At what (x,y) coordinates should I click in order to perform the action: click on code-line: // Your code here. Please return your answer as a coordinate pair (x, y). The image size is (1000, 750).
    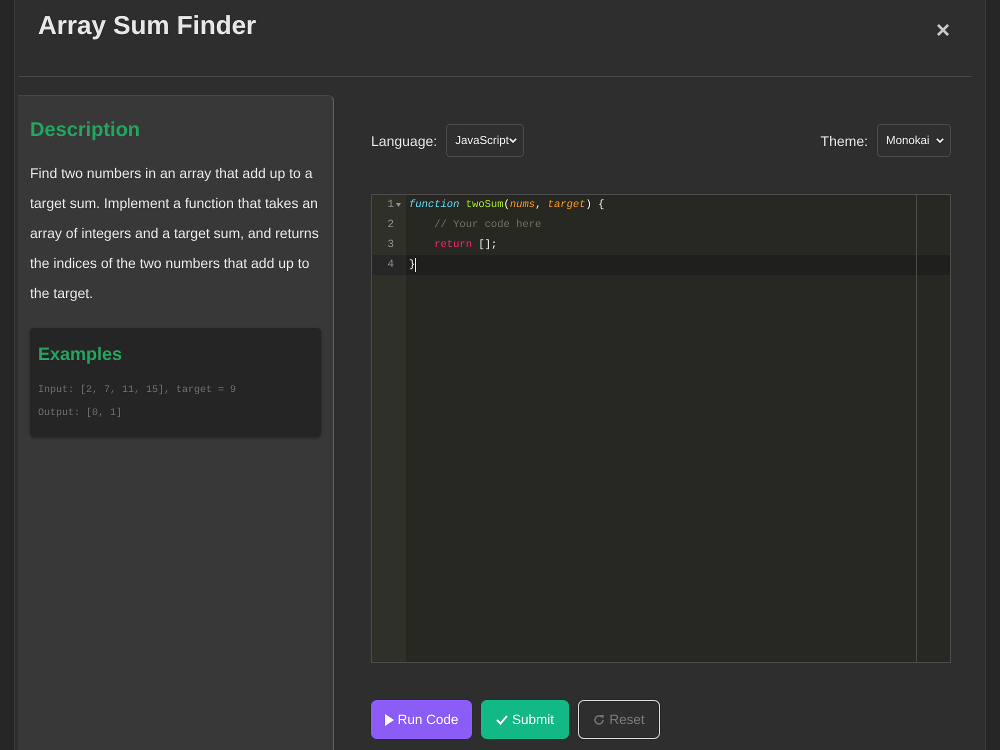
    Looking at the image, I should click on (487, 225).